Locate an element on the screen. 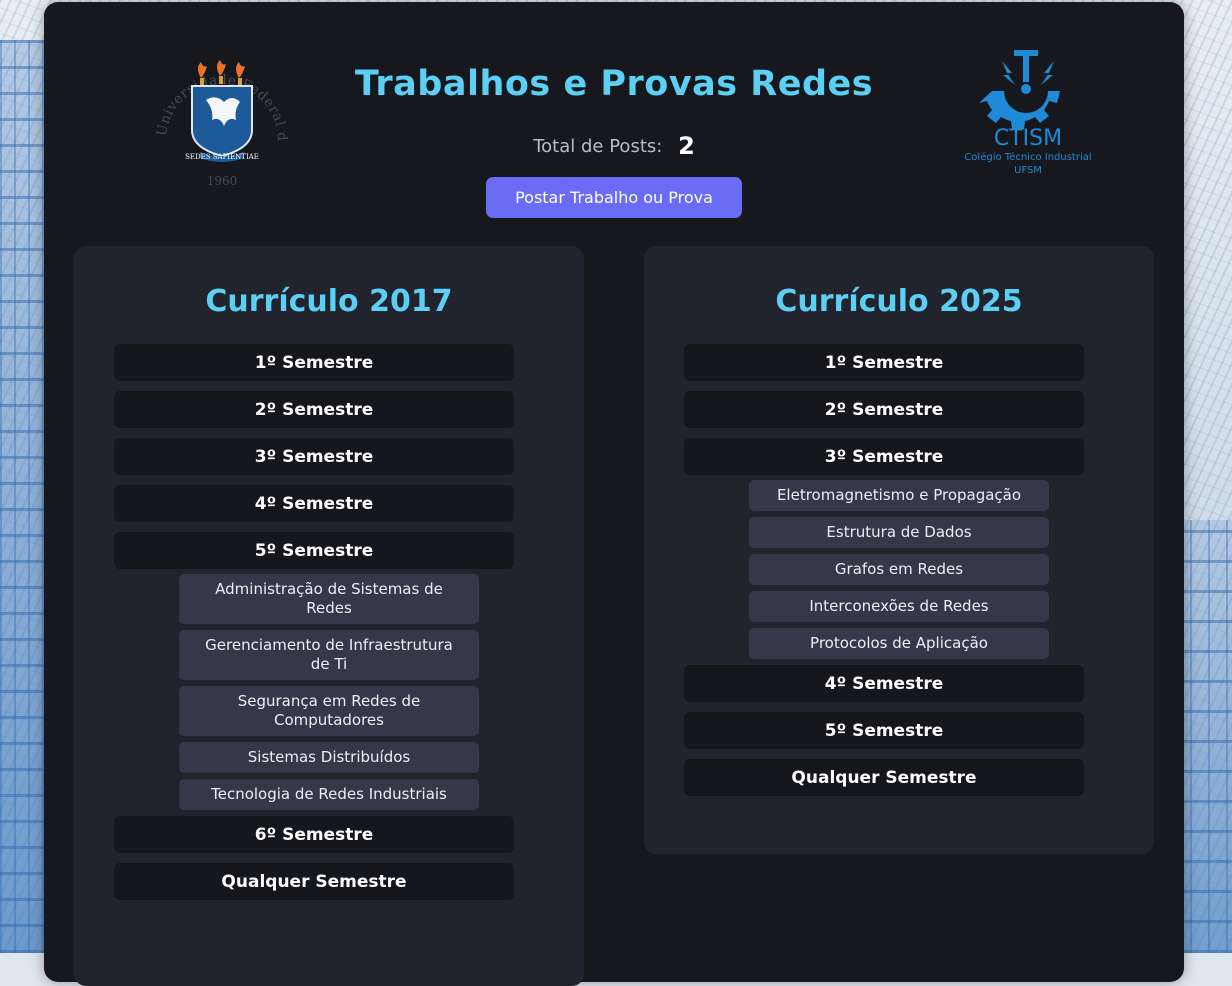 The image size is (1232, 986). subject-item: Administração de Sistemas de Redes is located at coordinates (329, 599).